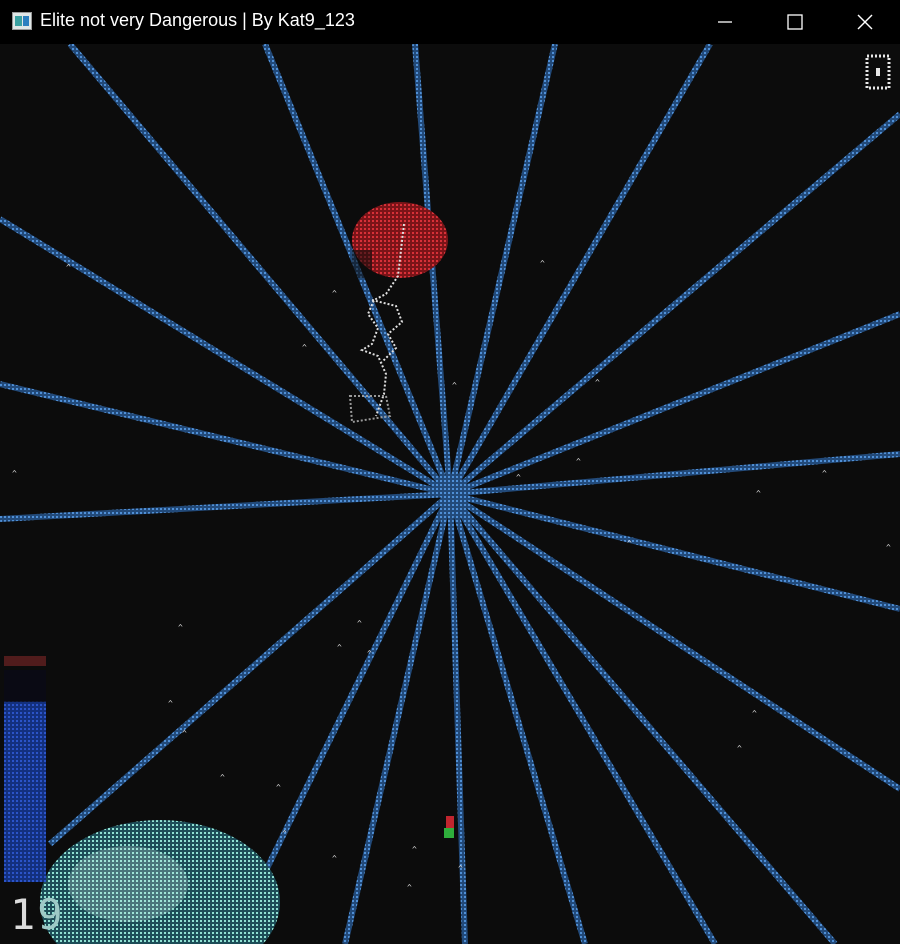 The height and width of the screenshot is (944, 900). Describe the element at coordinates (400, 240) in the screenshot. I see `red-planet` at that location.